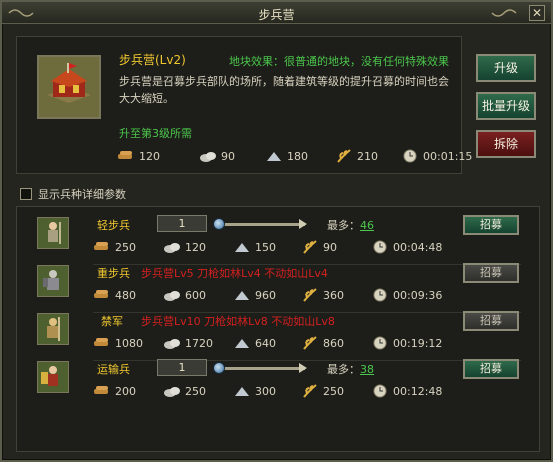 The width and height of the screenshot is (553, 462). I want to click on show-details-row: 显示兵种详细参数, so click(73, 194).